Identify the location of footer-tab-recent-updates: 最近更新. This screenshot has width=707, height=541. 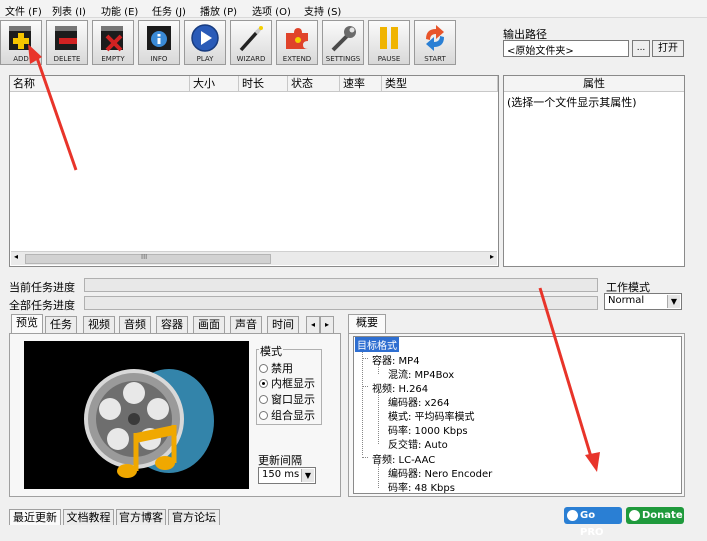
(35, 517).